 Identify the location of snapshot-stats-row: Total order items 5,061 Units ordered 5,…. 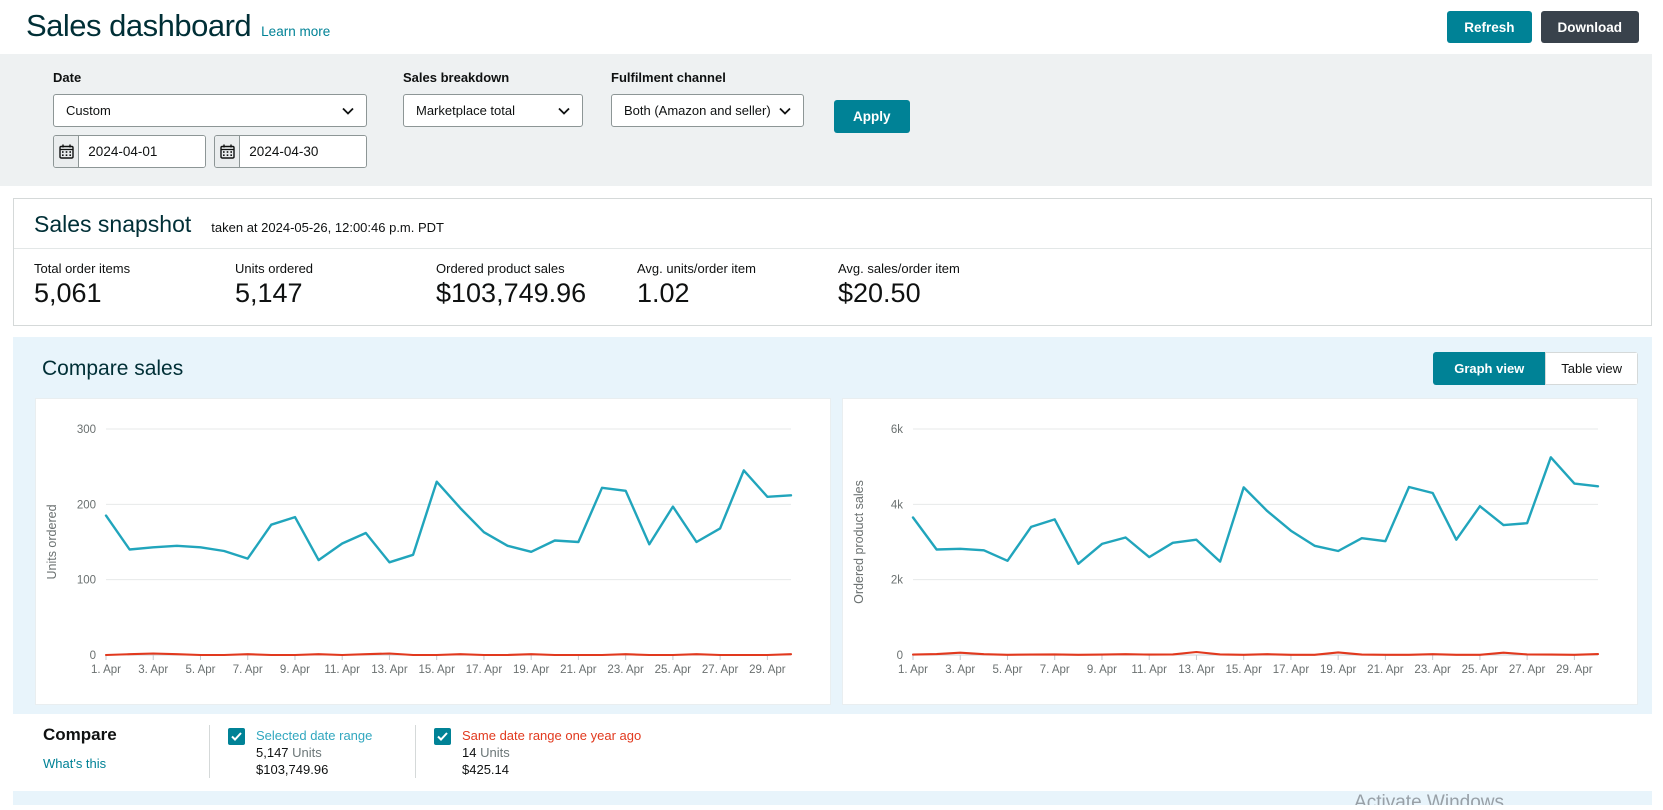
(832, 287).